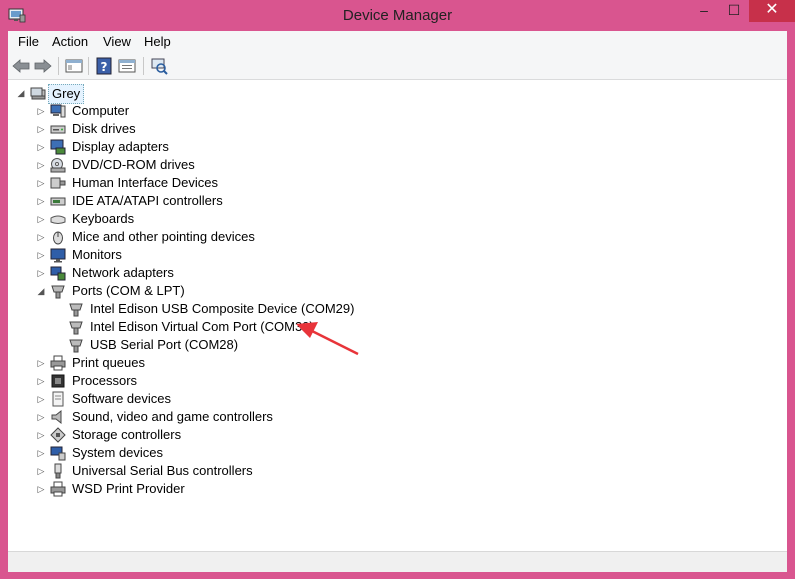  What do you see at coordinates (58, 201) in the screenshot?
I see `ide-controller-icon` at bounding box center [58, 201].